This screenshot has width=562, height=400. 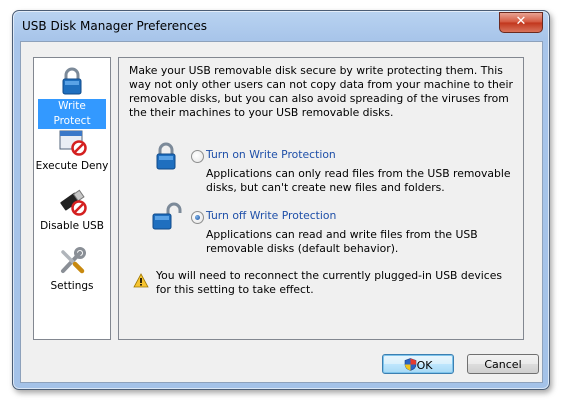 I want to click on ok-button-content: OK, so click(x=418, y=365).